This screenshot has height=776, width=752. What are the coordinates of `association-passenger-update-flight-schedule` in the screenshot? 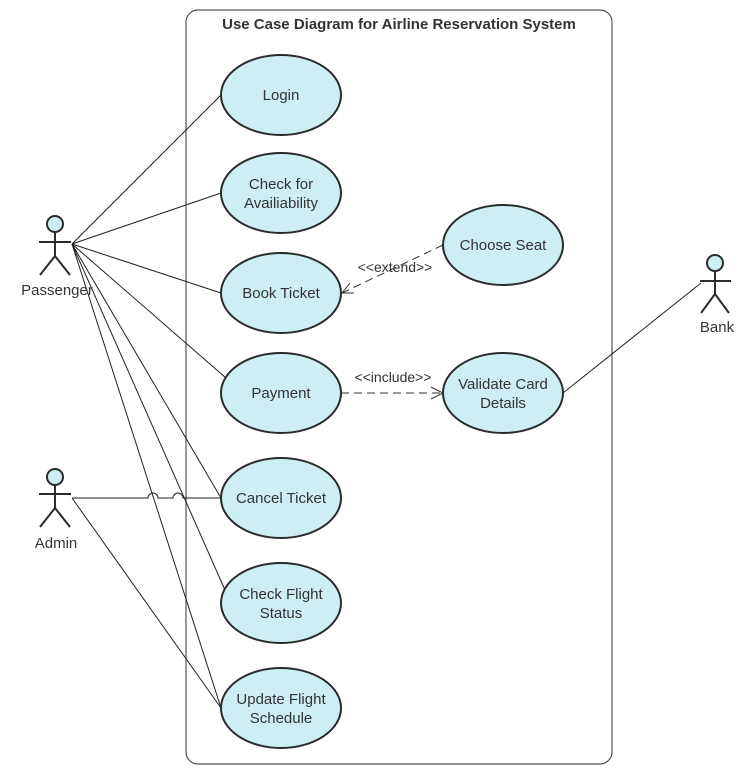 It's located at (146, 476).